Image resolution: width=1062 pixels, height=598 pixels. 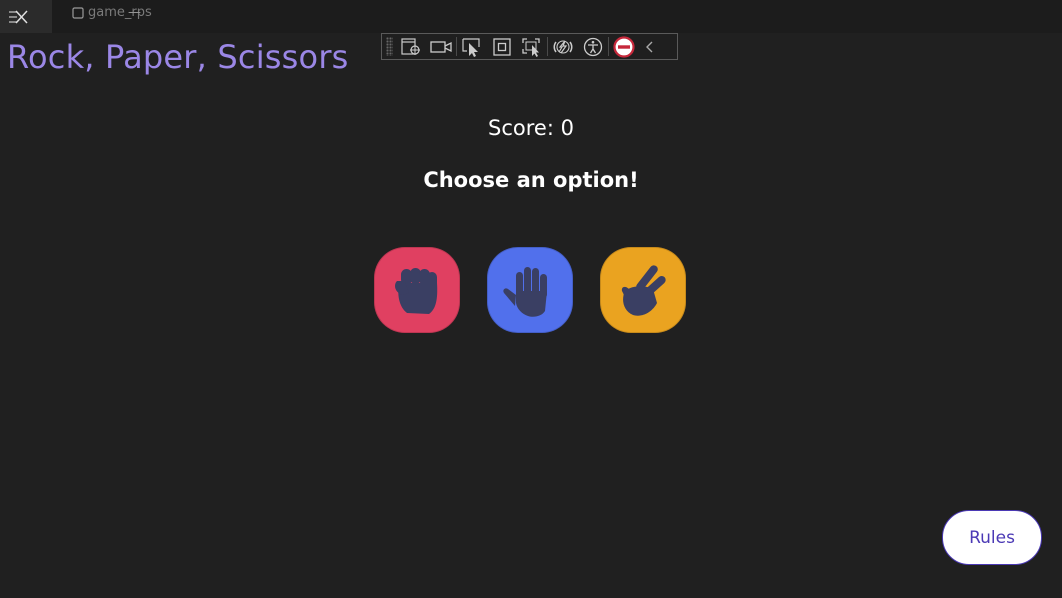 I want to click on debug-toolbar, so click(x=529, y=46).